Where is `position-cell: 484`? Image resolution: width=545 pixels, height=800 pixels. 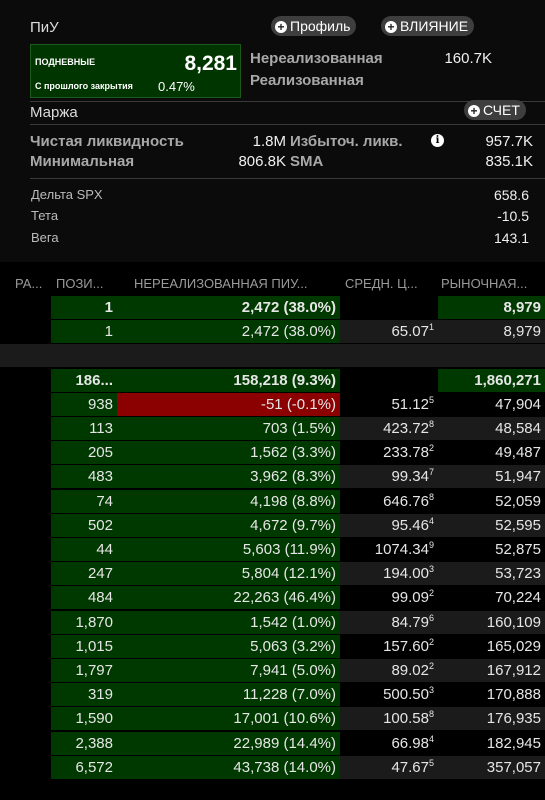
position-cell: 484 is located at coordinates (84, 598).